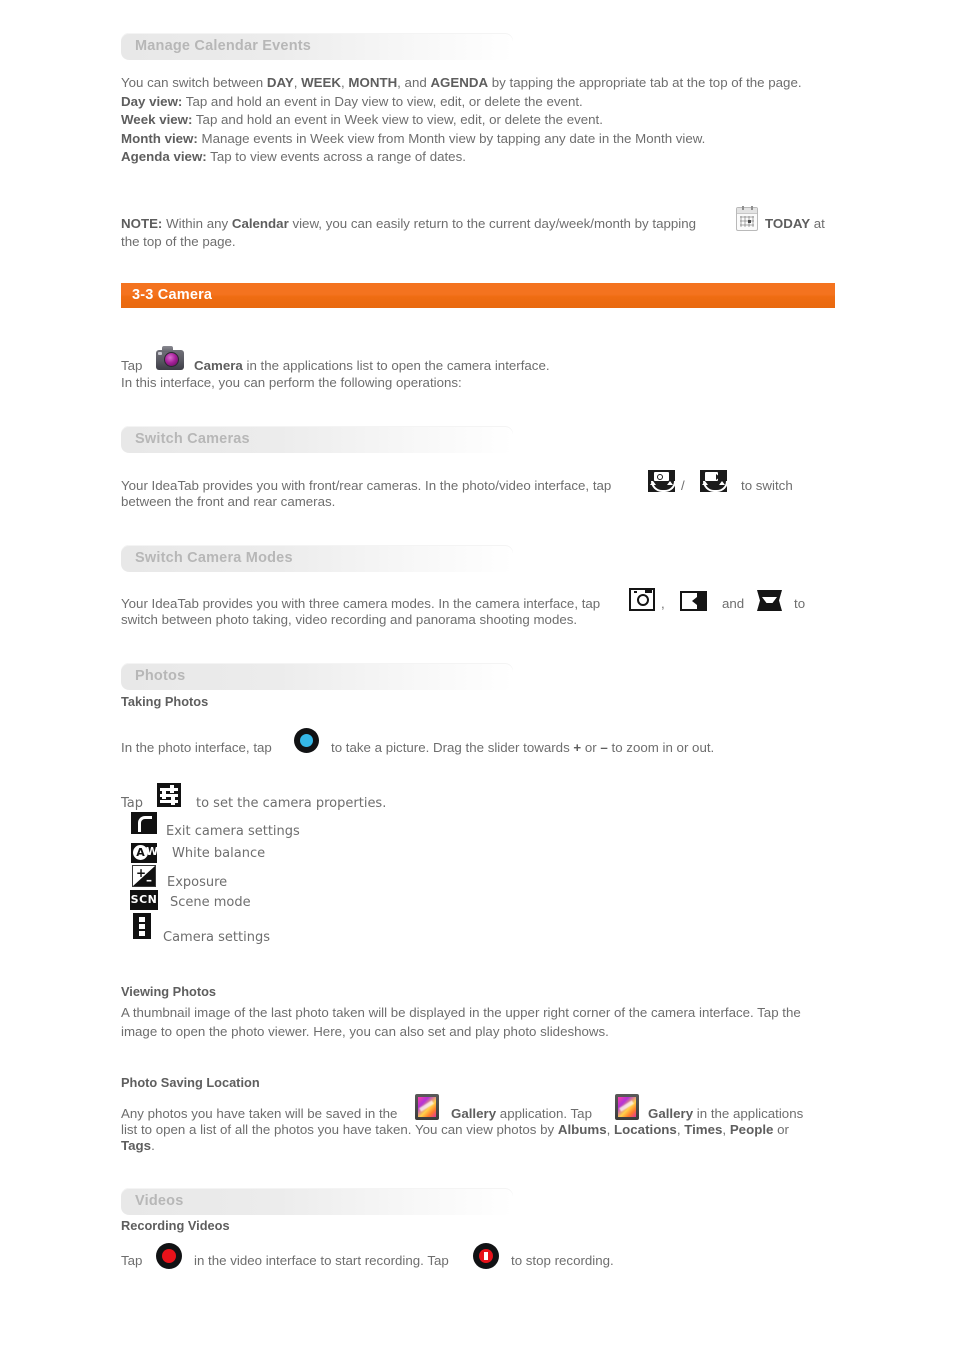 Image resolution: width=954 pixels, height=1350 pixels. What do you see at coordinates (635, 592) in the screenshot?
I see `photo-mode-icon-dot` at bounding box center [635, 592].